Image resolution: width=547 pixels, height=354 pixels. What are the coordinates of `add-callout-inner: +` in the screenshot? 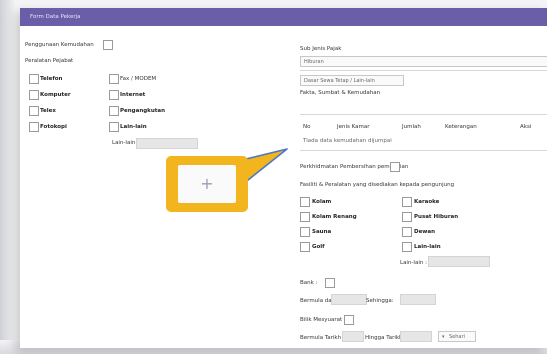 It's located at (207, 184).